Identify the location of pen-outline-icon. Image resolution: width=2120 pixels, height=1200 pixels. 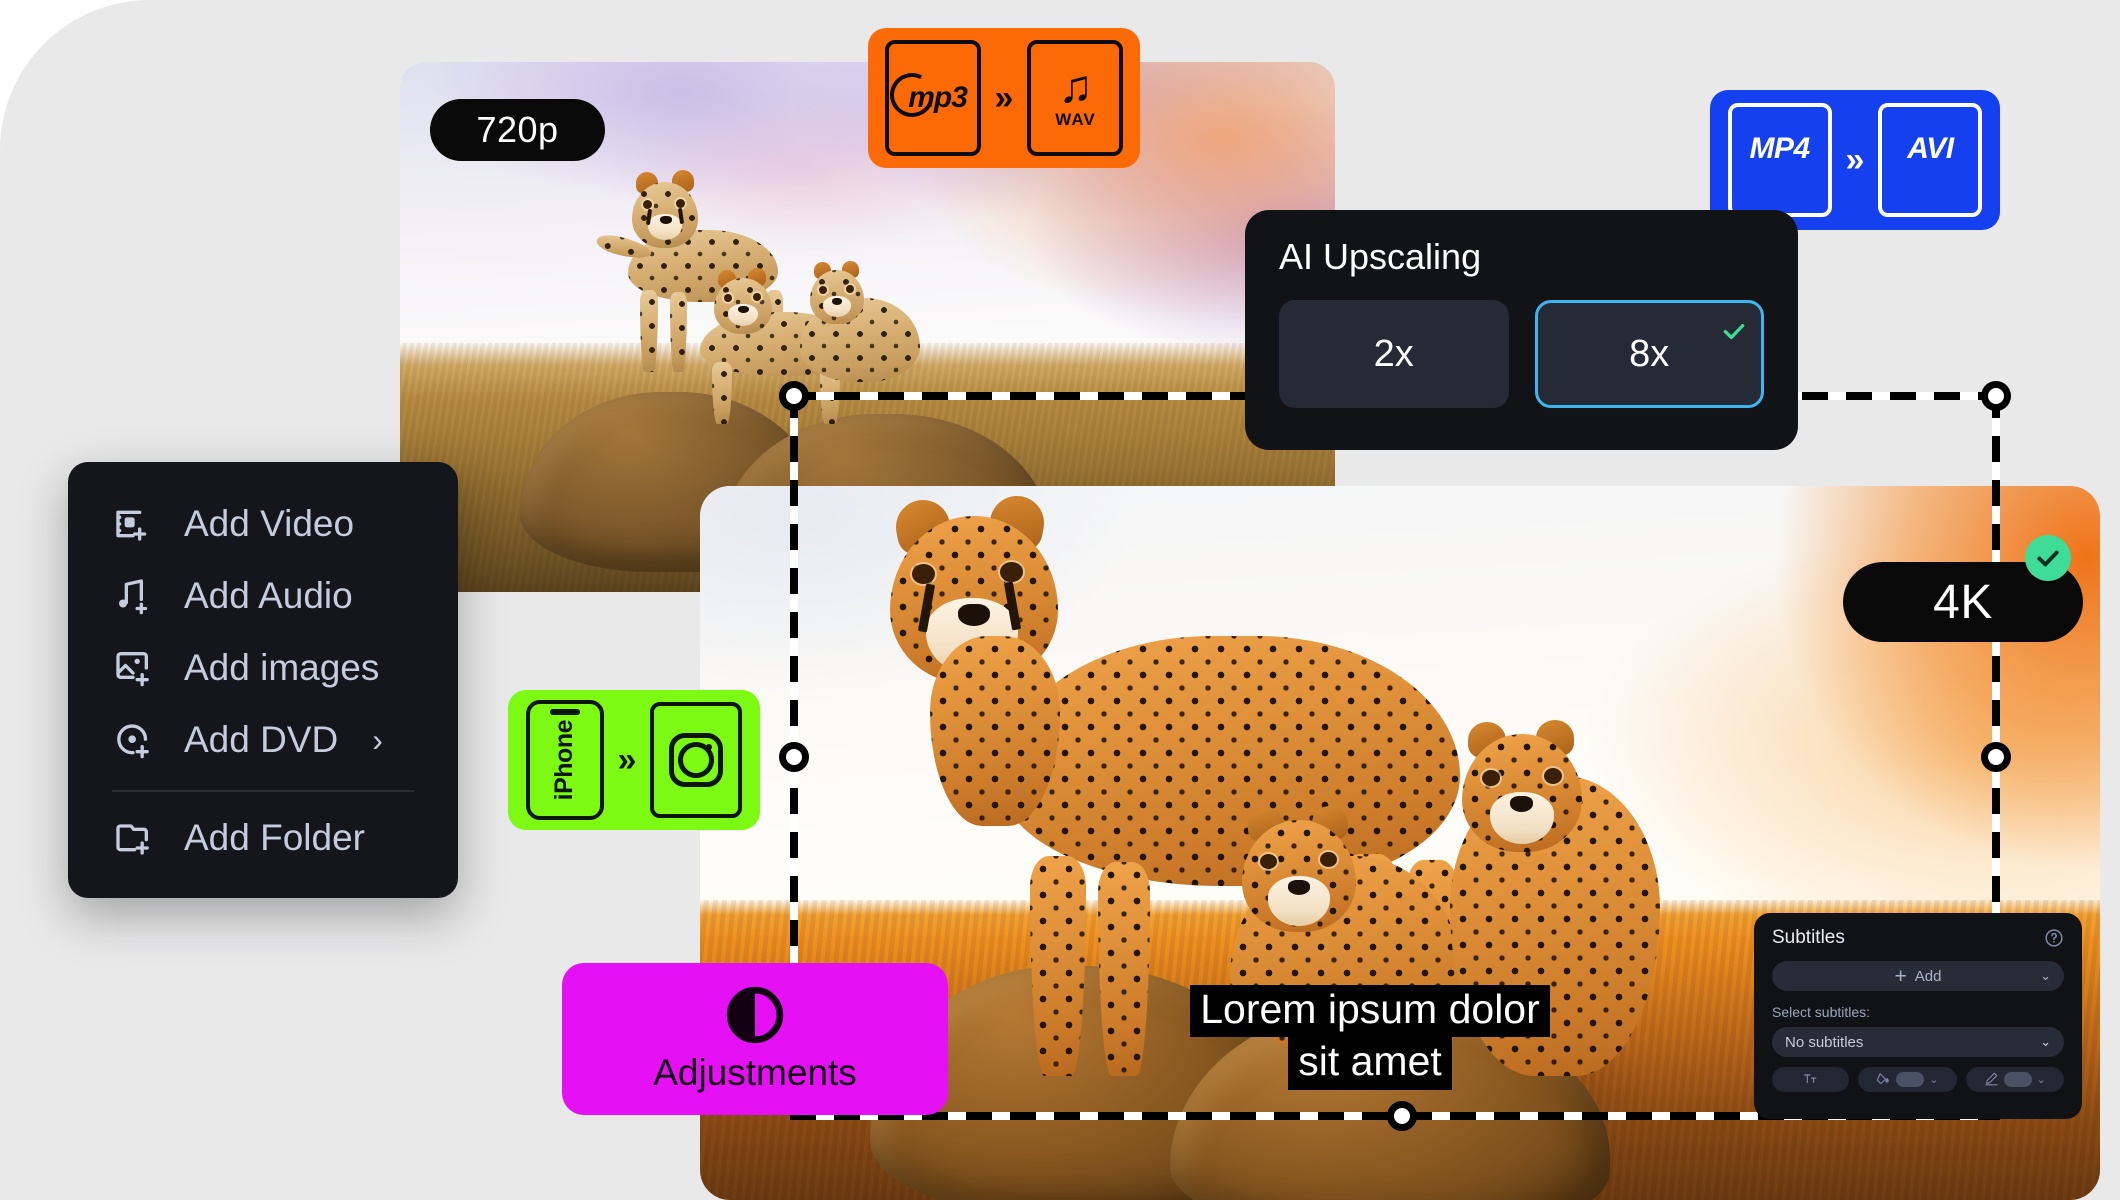
(1991, 1080).